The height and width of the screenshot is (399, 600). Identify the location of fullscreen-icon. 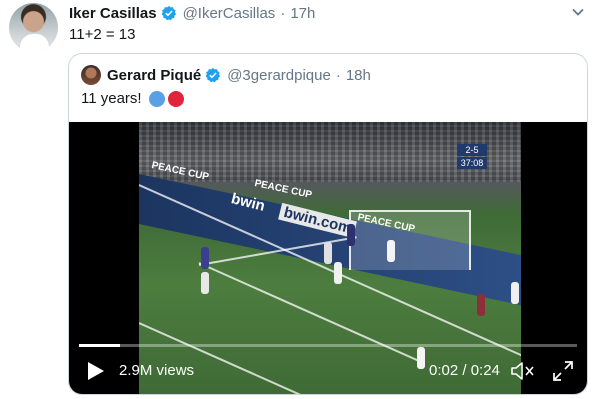
(563, 371).